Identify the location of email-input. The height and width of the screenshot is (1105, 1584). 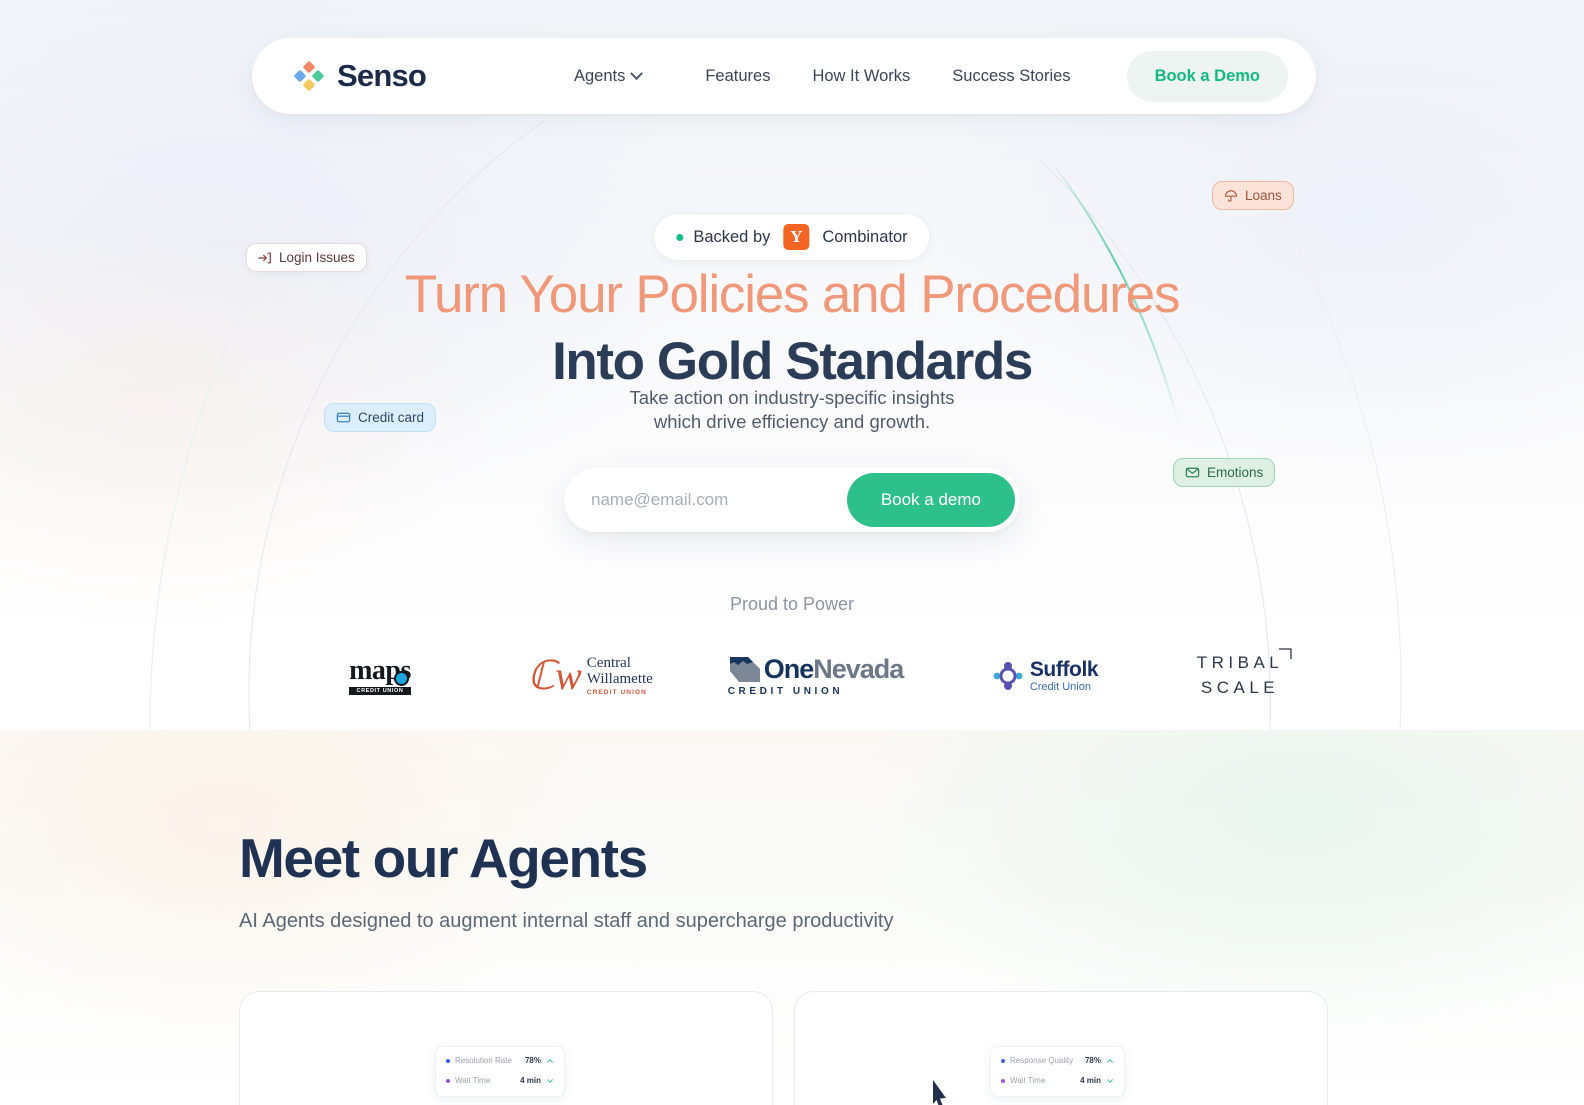
(708, 500).